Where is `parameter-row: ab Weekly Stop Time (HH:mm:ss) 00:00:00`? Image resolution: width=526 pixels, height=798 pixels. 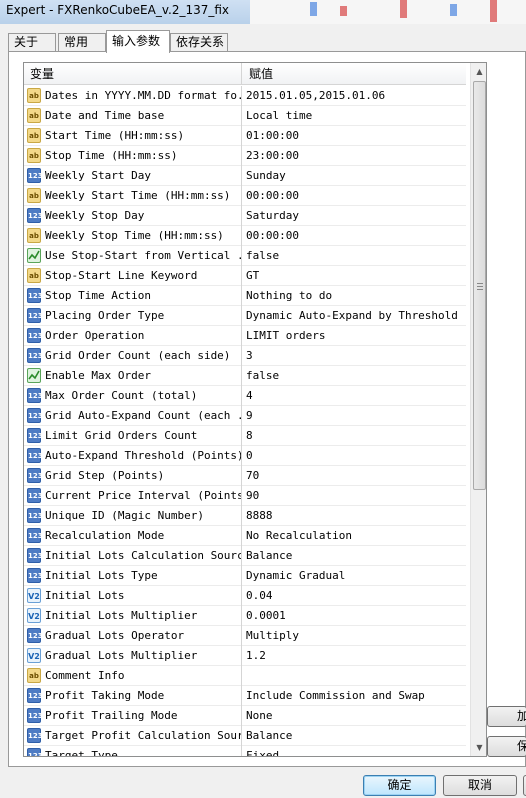
parameter-row: ab Weekly Stop Time (HH:mm:ss) 00:00:00 is located at coordinates (245, 236).